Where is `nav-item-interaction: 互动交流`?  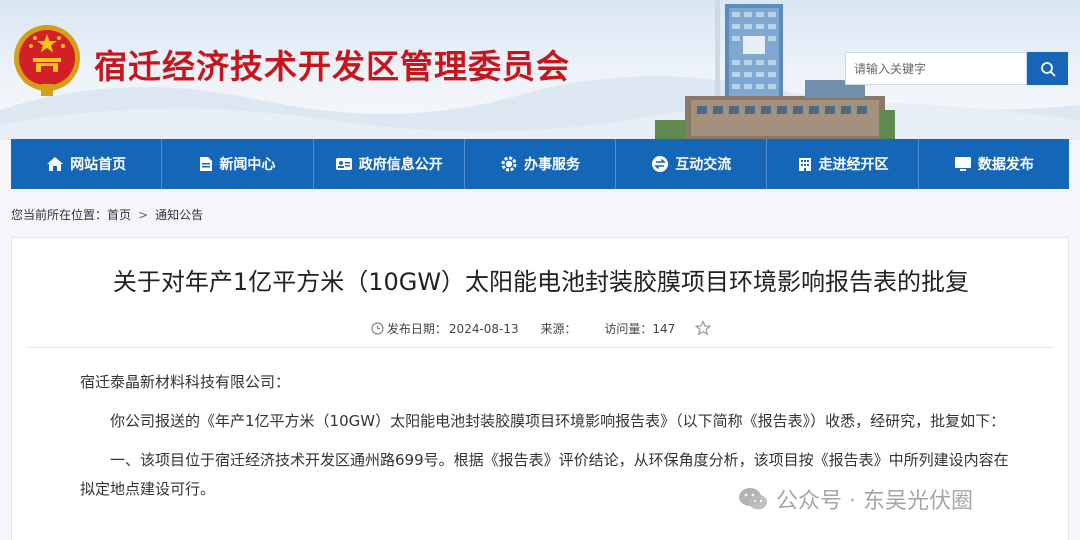
nav-item-interaction: 互动交流 is located at coordinates (692, 164).